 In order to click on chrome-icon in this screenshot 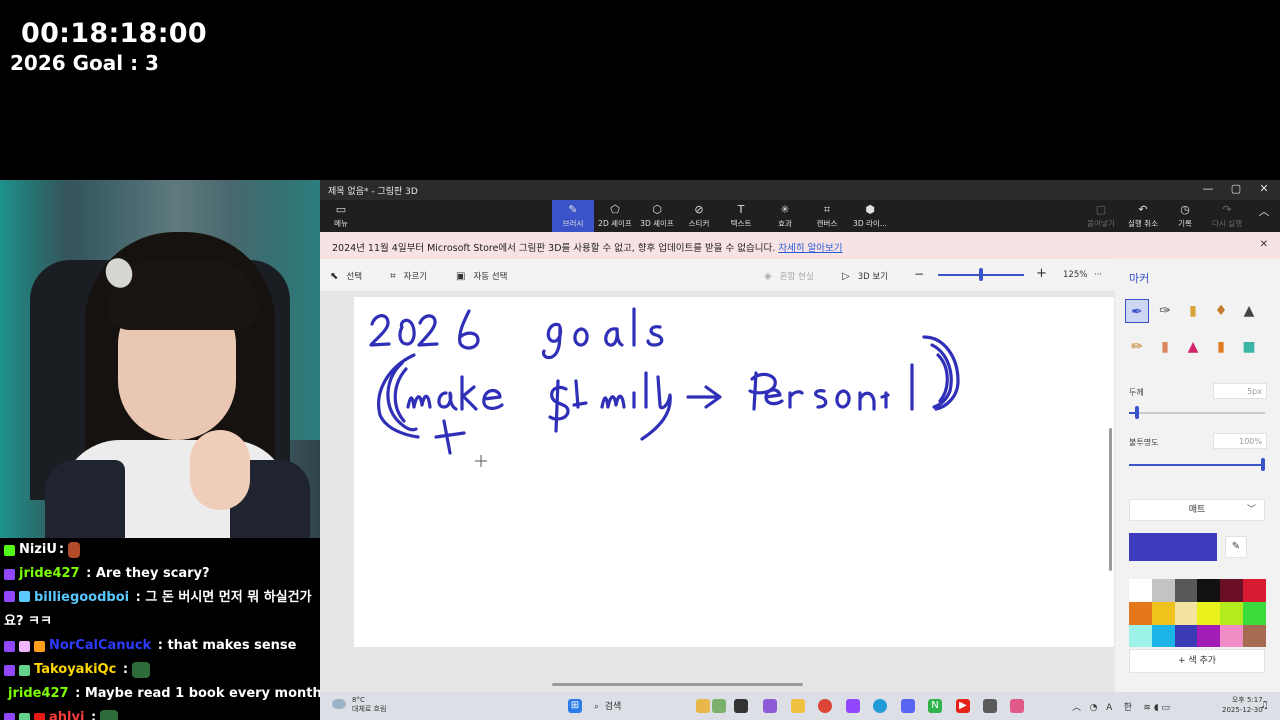, I will do `click(825, 706)`.